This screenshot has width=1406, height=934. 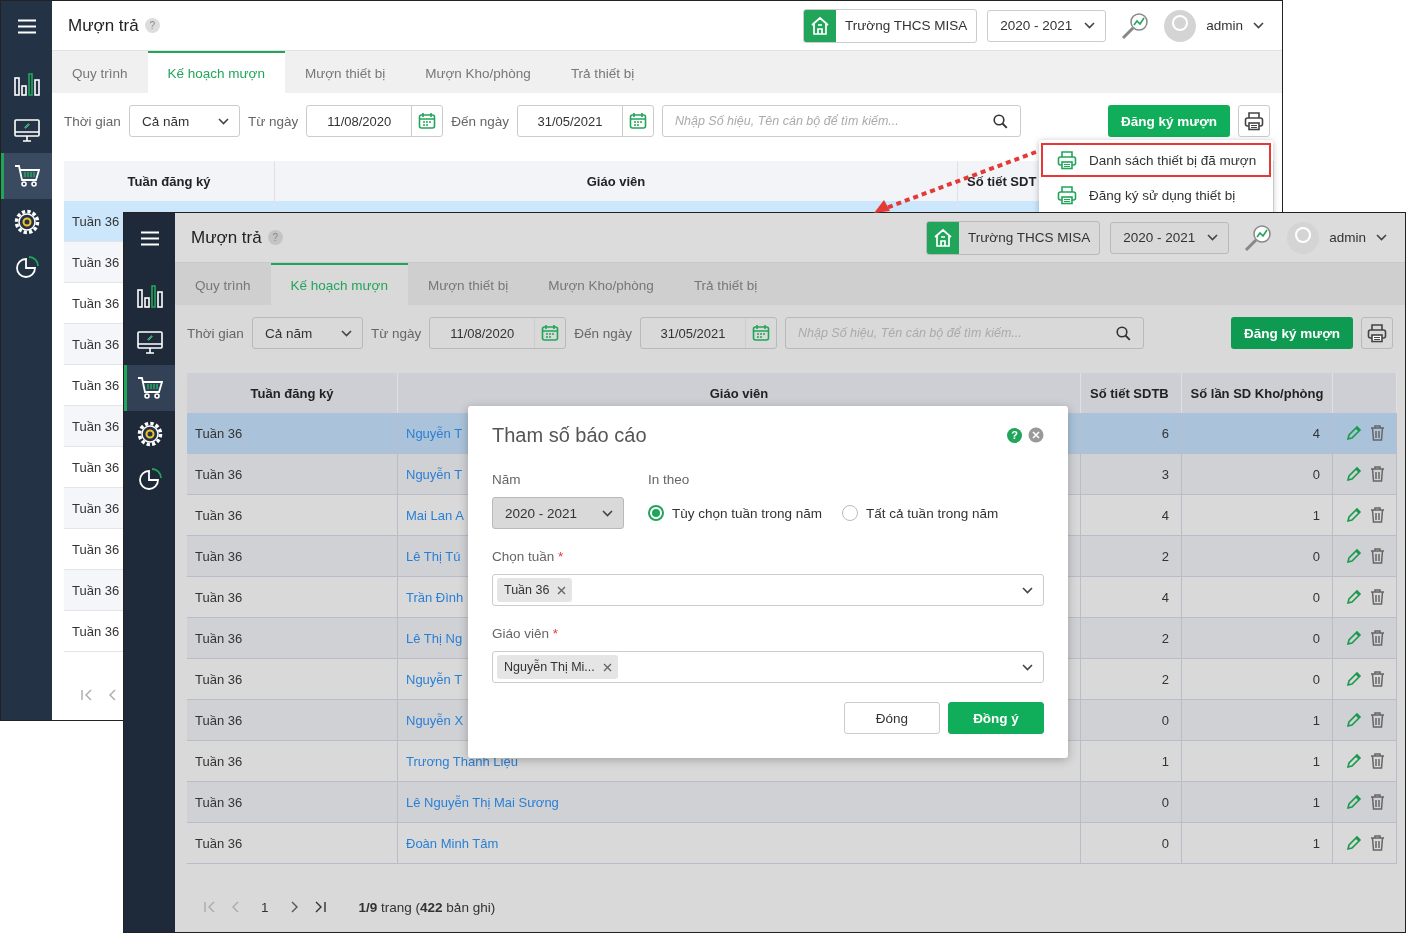 What do you see at coordinates (1129, 393) in the screenshot?
I see `column-header: Số tiết SDTB` at bounding box center [1129, 393].